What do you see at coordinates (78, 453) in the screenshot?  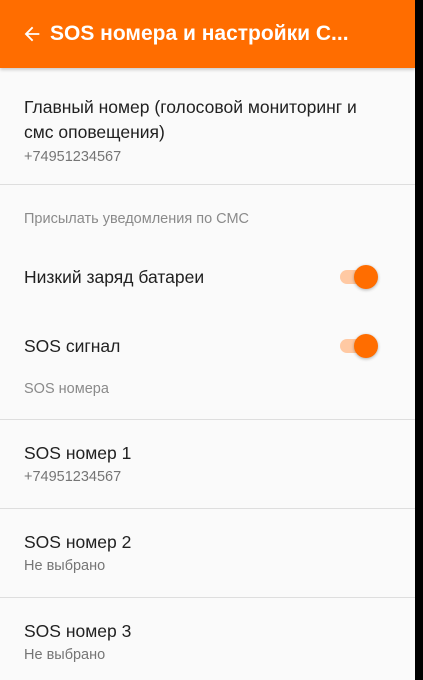 I see `sos-number-1-title: SOS номер 1` at bounding box center [78, 453].